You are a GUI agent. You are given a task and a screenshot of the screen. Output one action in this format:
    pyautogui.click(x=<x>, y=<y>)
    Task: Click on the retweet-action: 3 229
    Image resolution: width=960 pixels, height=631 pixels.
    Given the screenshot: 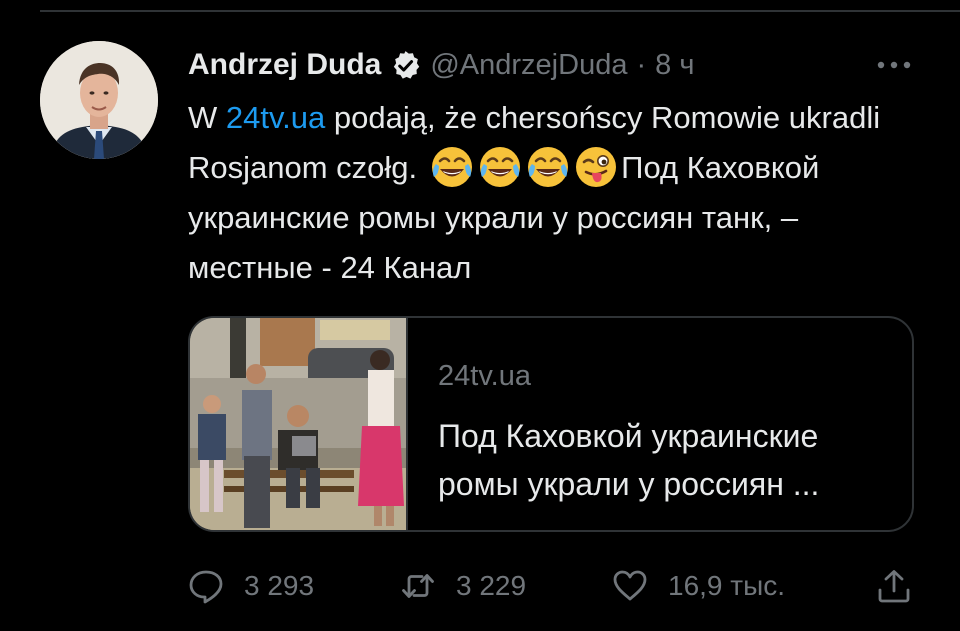 What is the action you would take?
    pyautogui.click(x=463, y=586)
    